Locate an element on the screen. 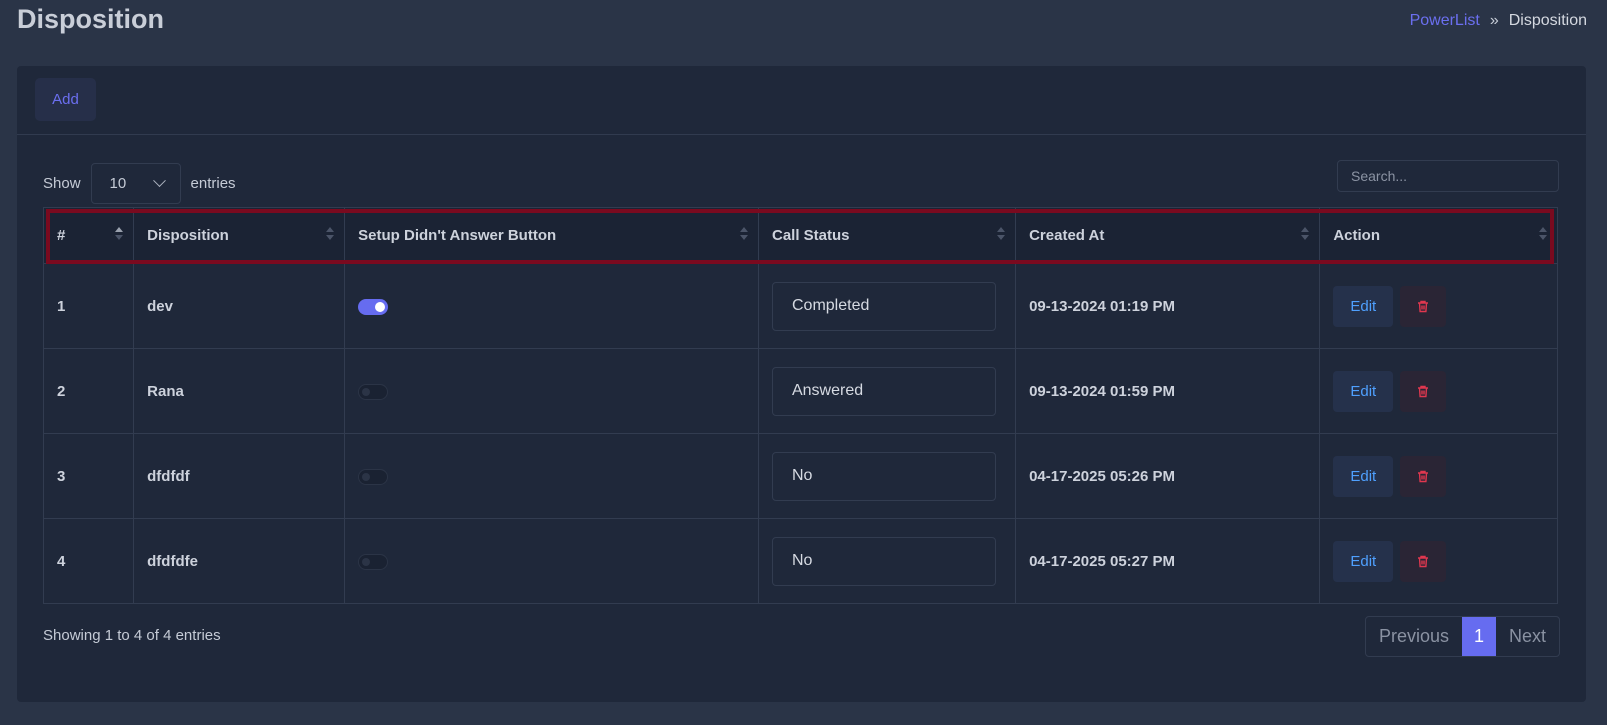 The height and width of the screenshot is (725, 1607). add-button: Add is located at coordinates (65, 99).